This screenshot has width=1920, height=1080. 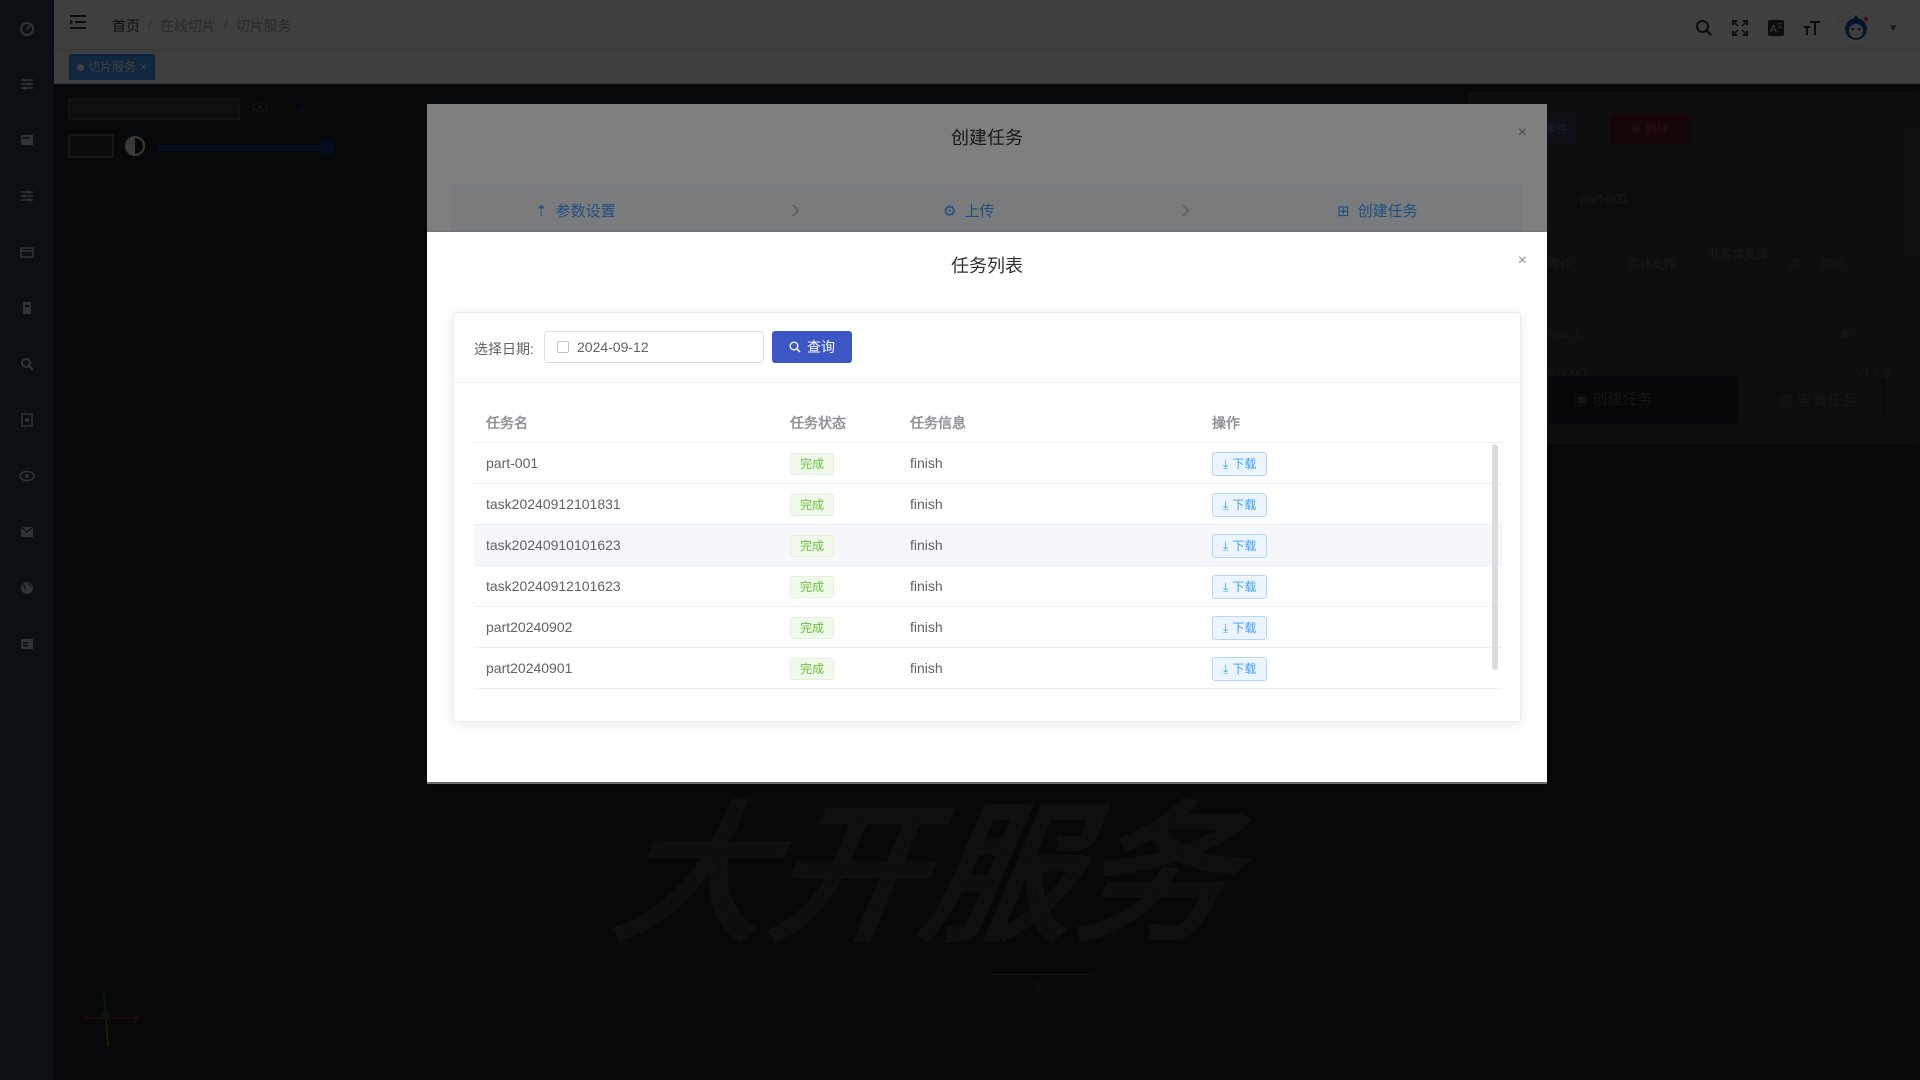 I want to click on column-task-status: 任务状态, so click(x=818, y=423).